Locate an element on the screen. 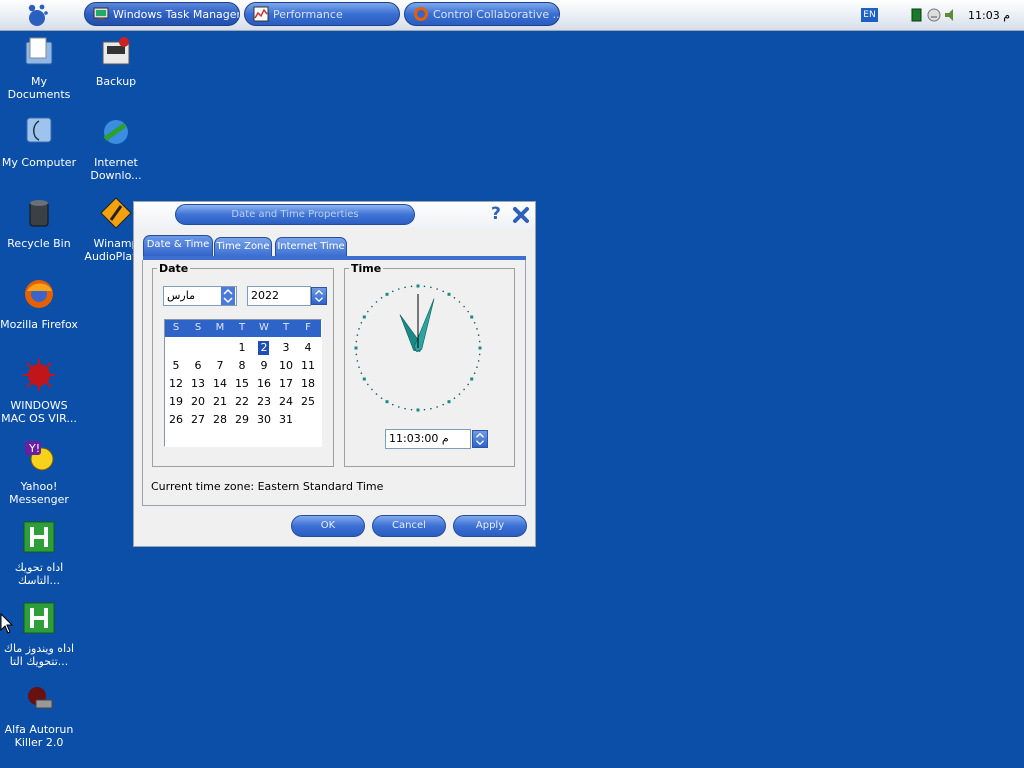 This screenshot has width=1024, height=768. close-icon is located at coordinates (521, 215).